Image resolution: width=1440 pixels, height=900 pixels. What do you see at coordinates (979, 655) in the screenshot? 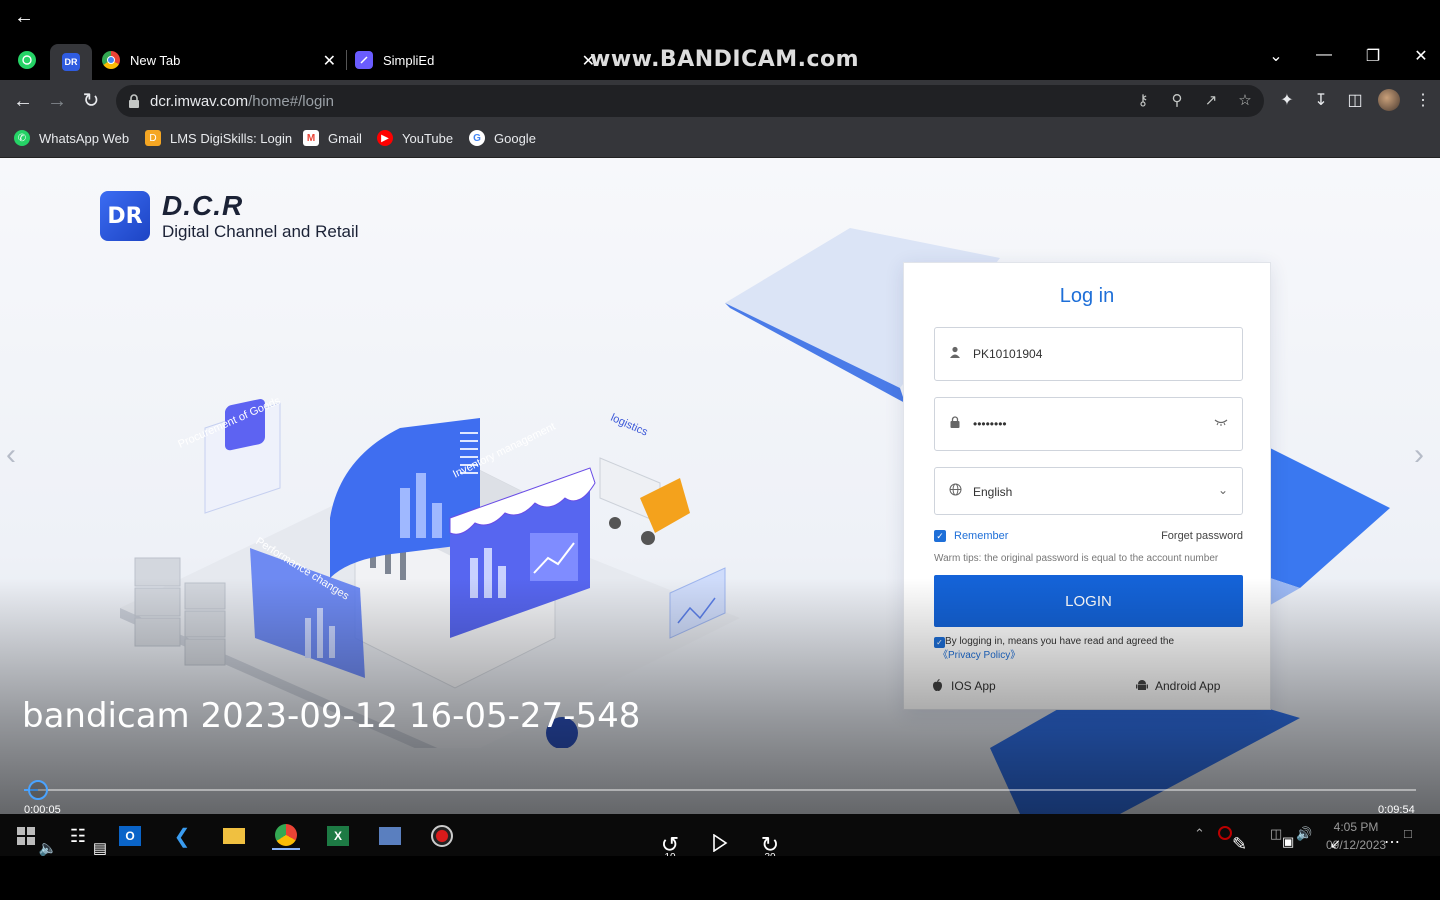
I see `privacy-policy-link: 《Privacy Policy》` at bounding box center [979, 655].